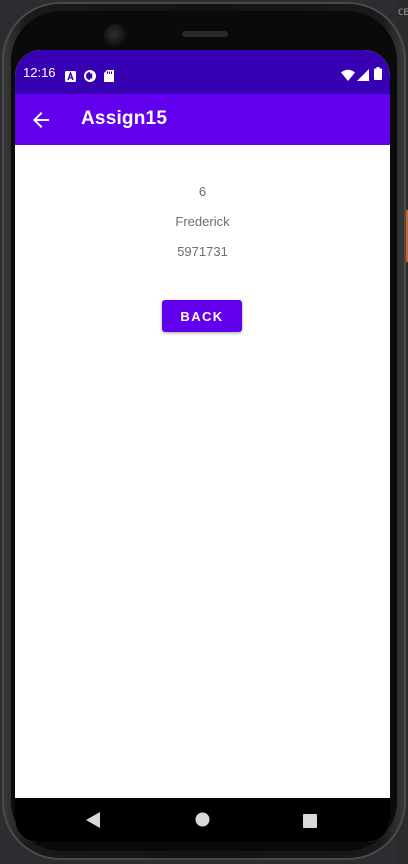 The width and height of the screenshot is (408, 864). I want to click on front-camera, so click(115, 35).